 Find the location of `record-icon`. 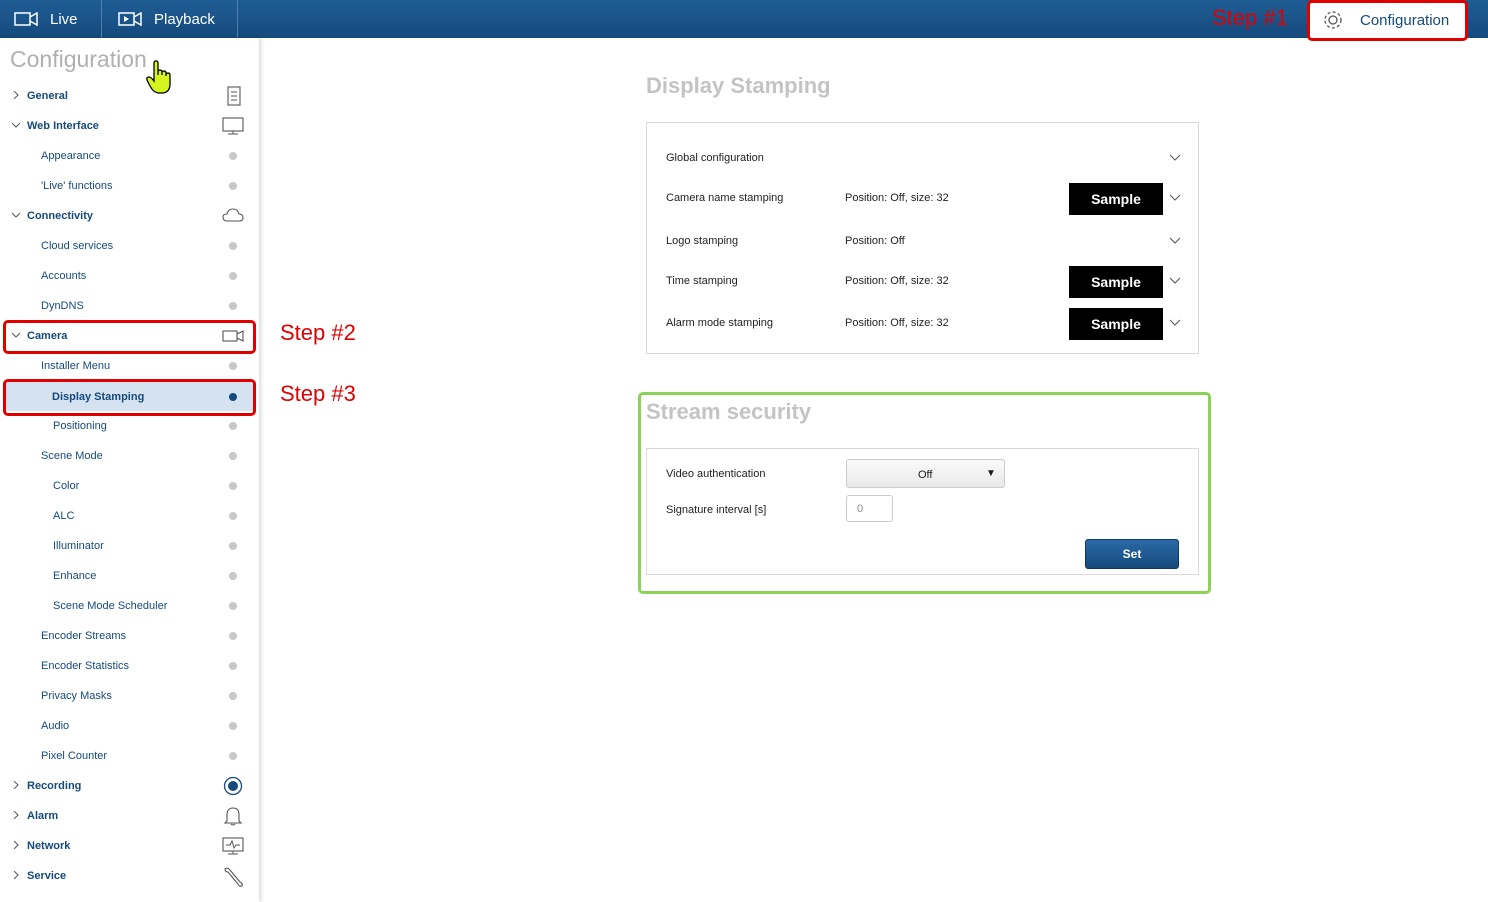

record-icon is located at coordinates (233, 786).